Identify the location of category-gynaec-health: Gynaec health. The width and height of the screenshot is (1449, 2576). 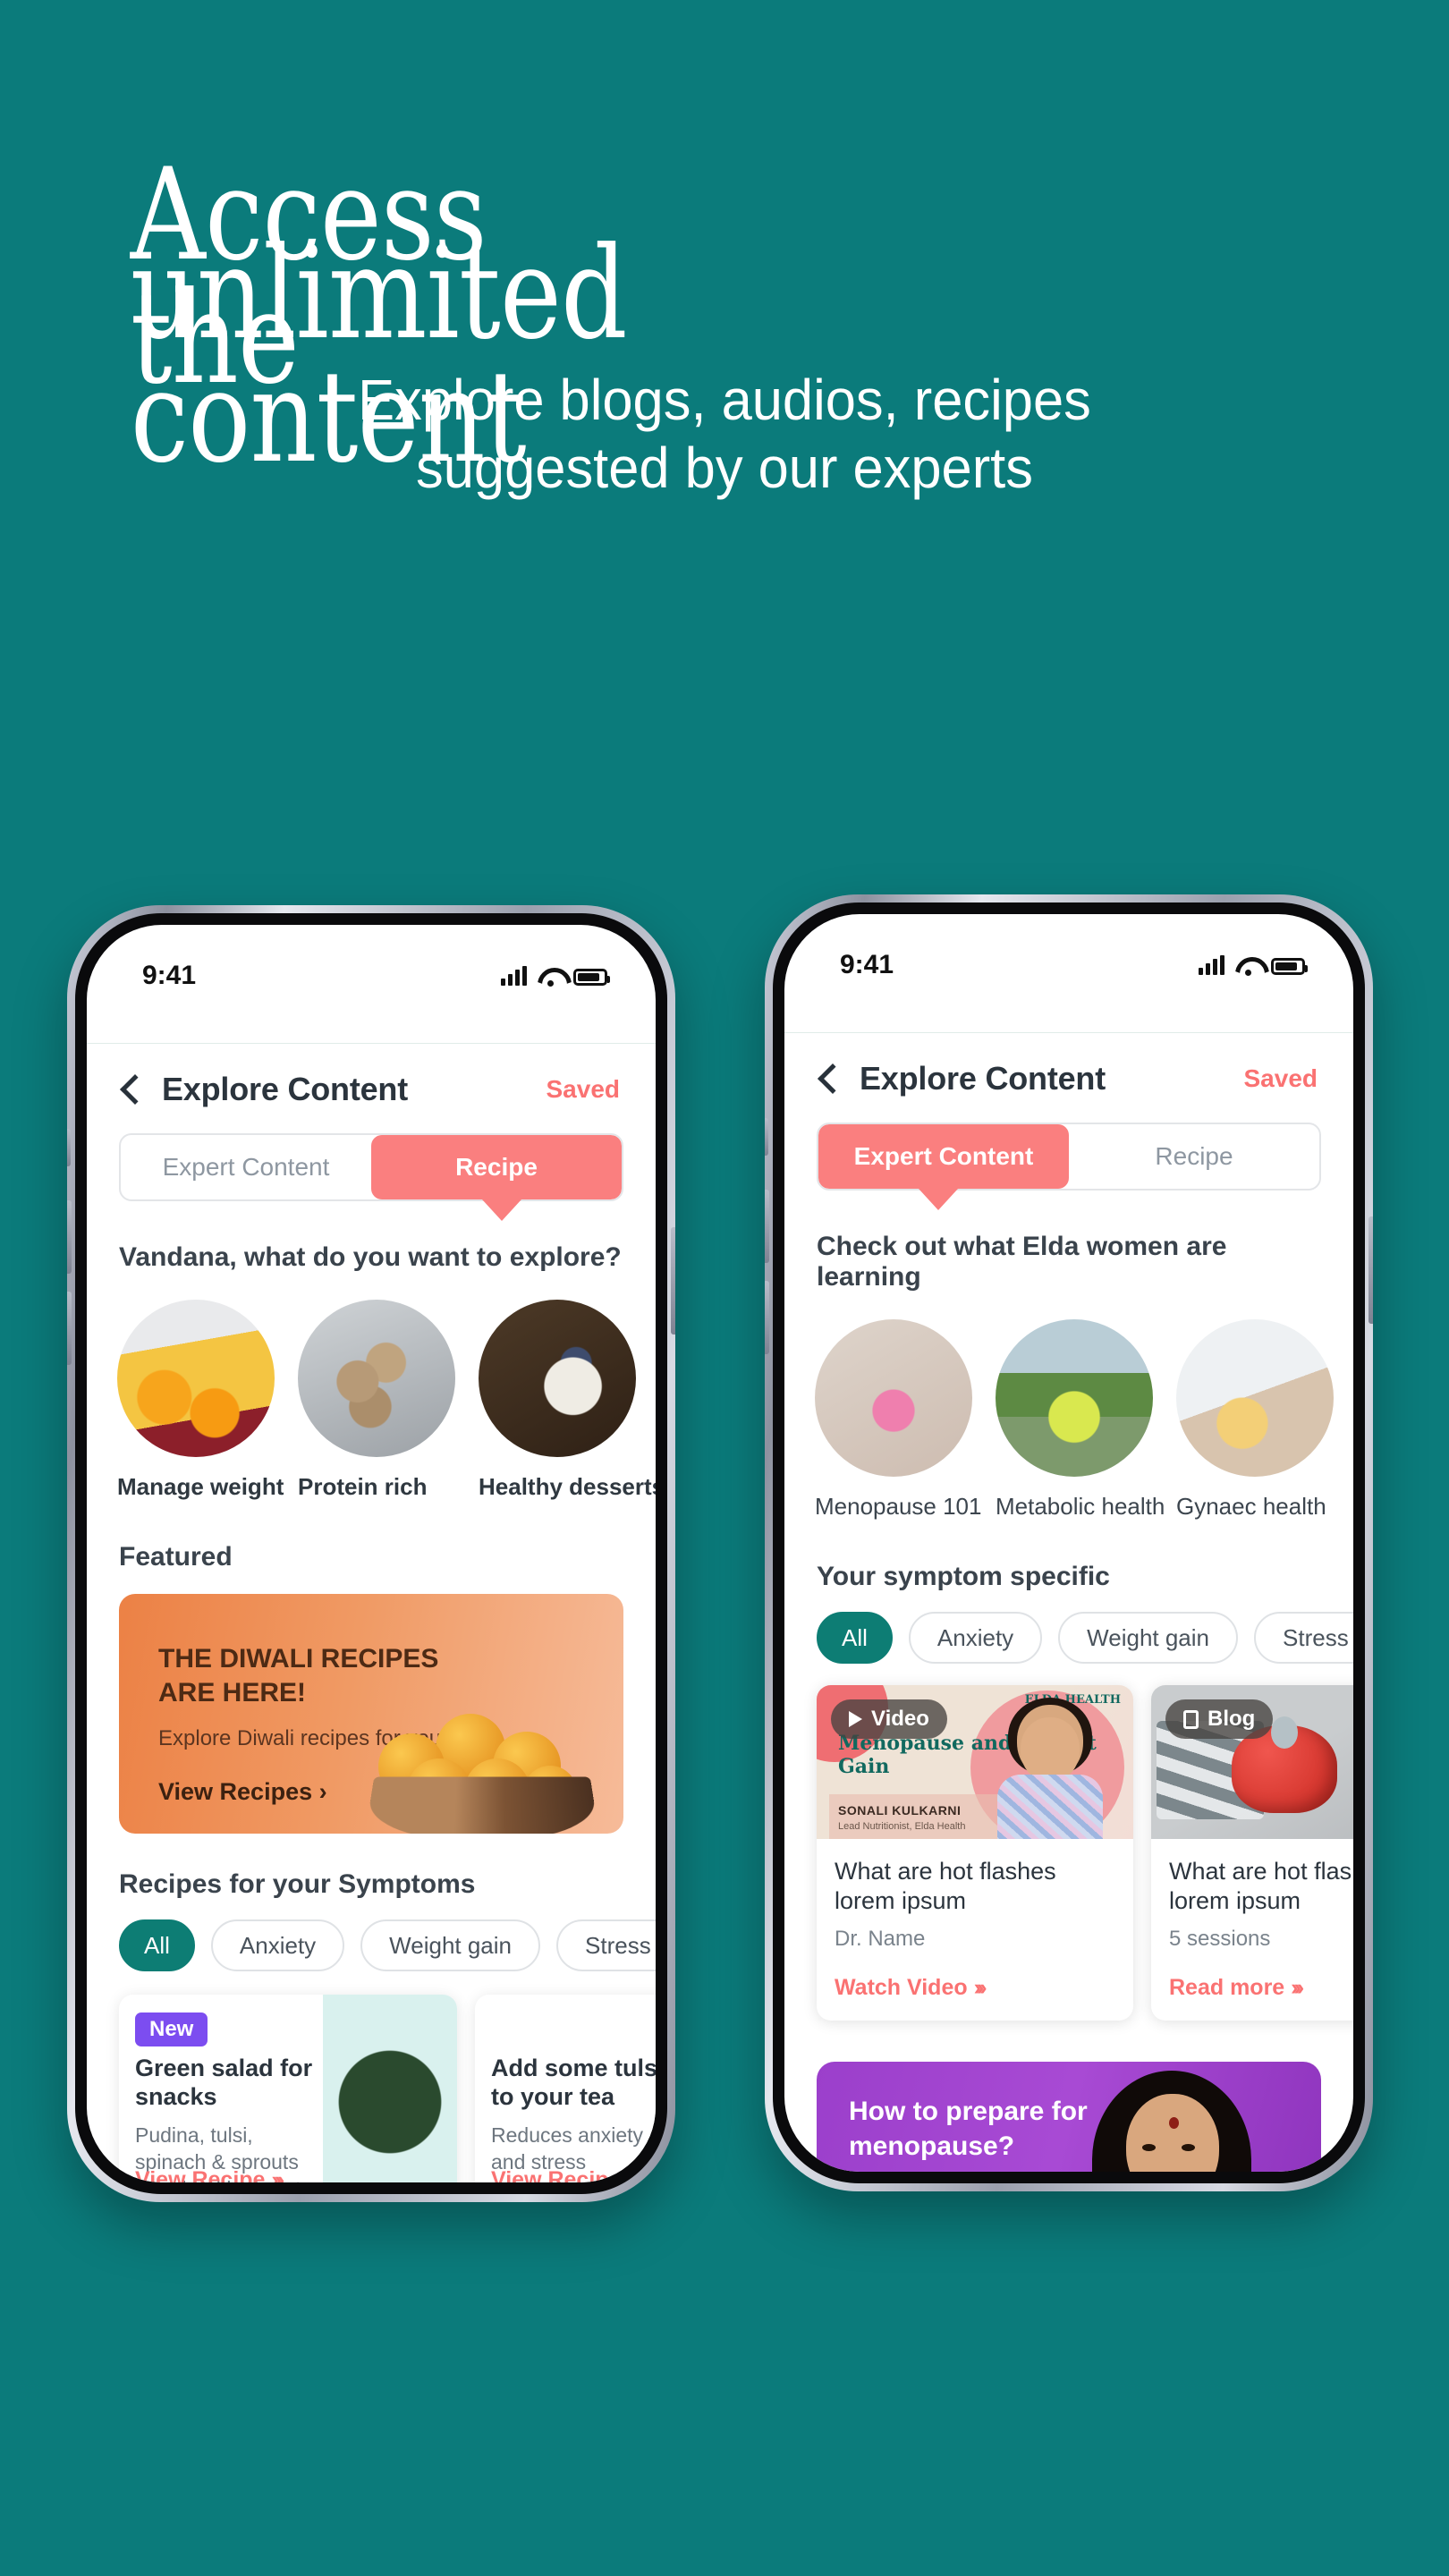
(1255, 1420).